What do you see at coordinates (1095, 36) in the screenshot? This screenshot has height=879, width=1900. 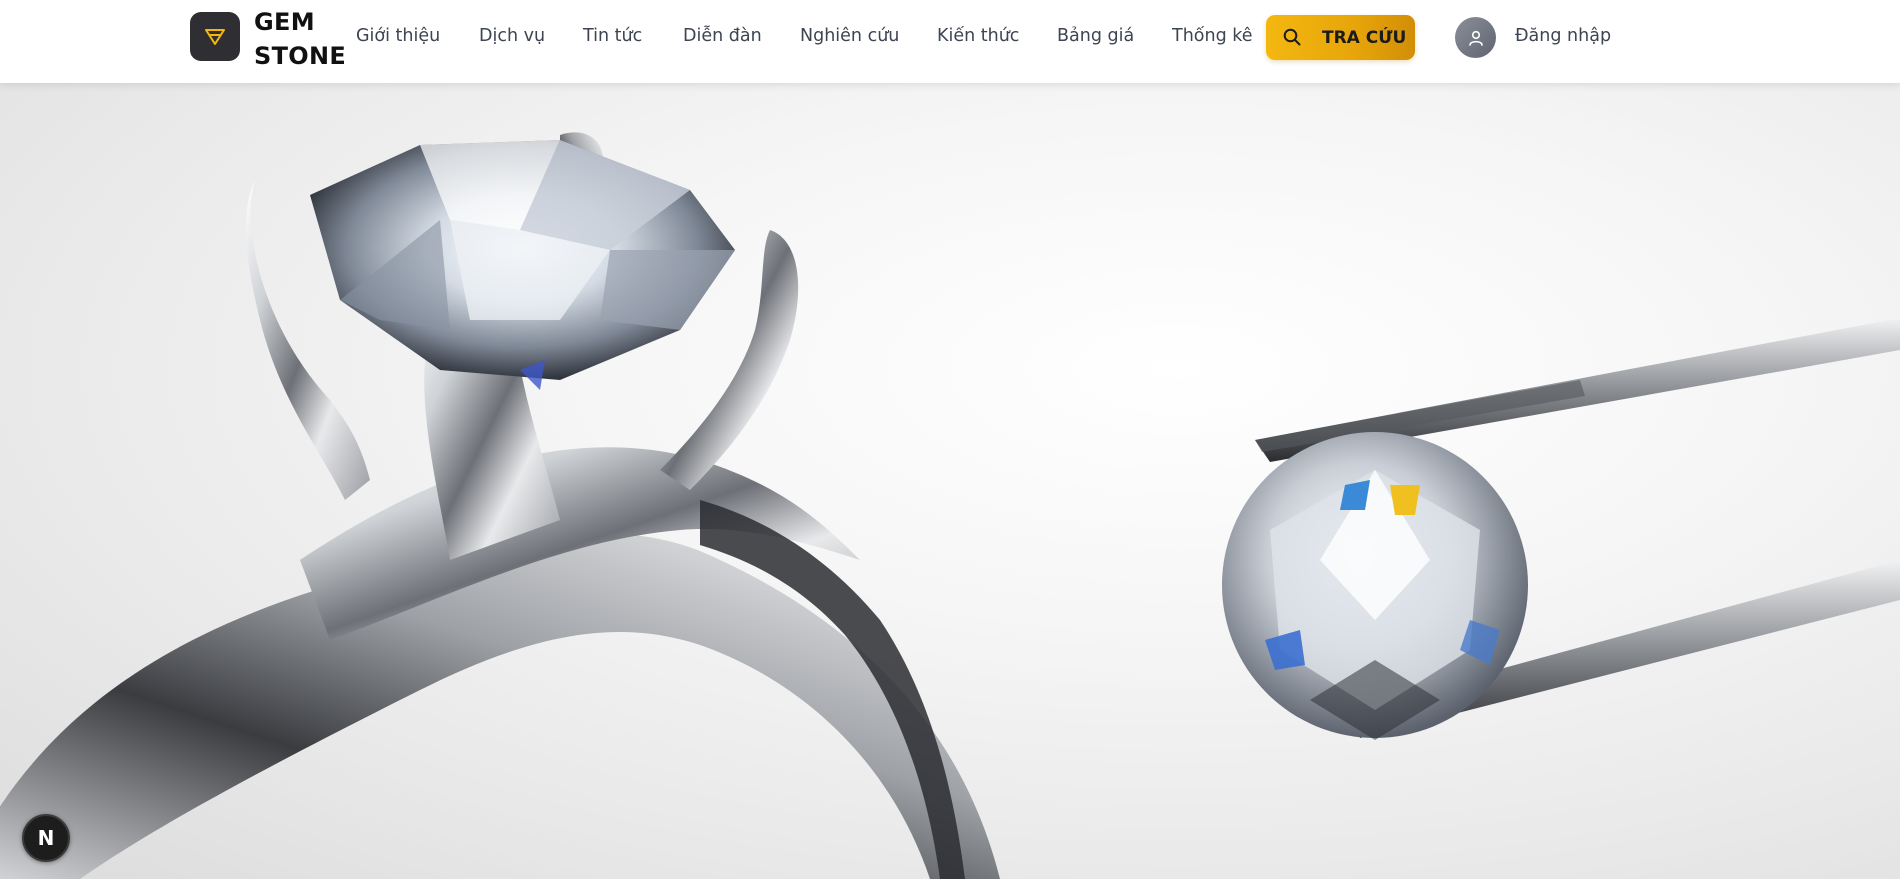 I see `nav-item-bang-gia: Bảng giá` at bounding box center [1095, 36].